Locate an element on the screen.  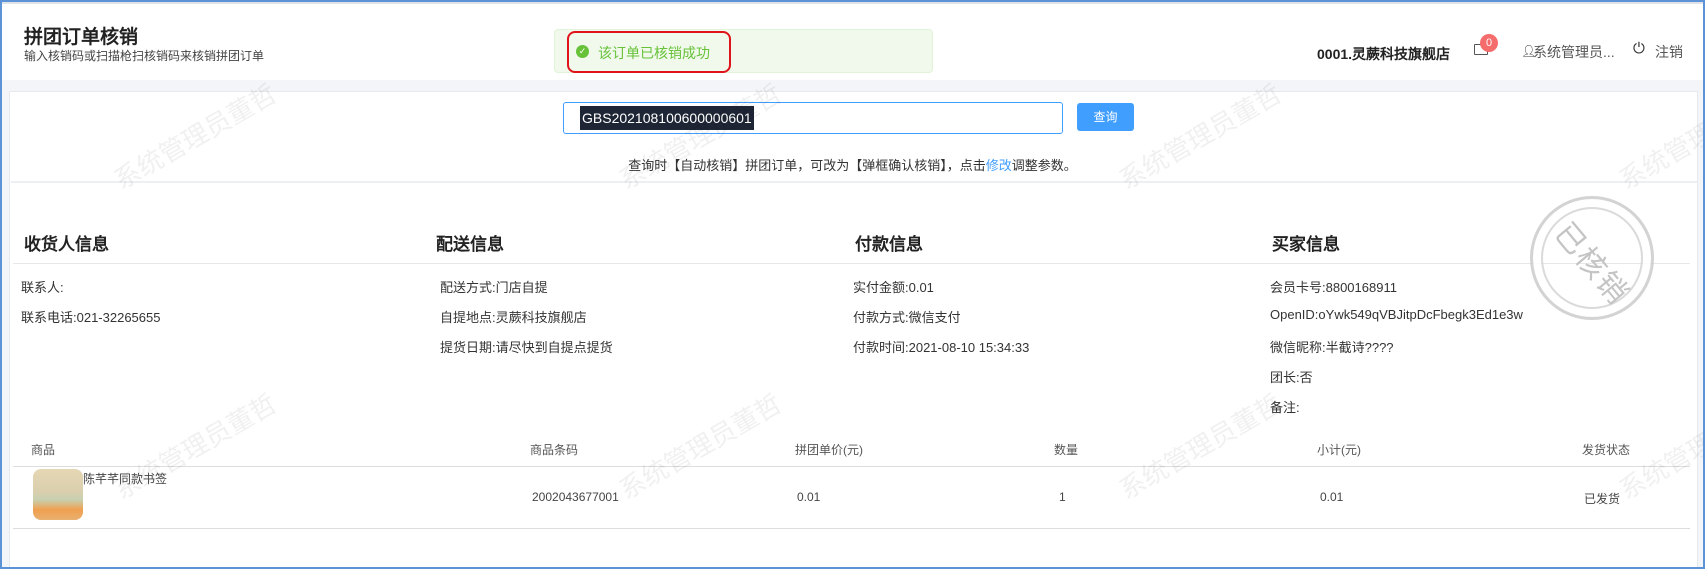
modify-link: 修改 is located at coordinates (999, 165).